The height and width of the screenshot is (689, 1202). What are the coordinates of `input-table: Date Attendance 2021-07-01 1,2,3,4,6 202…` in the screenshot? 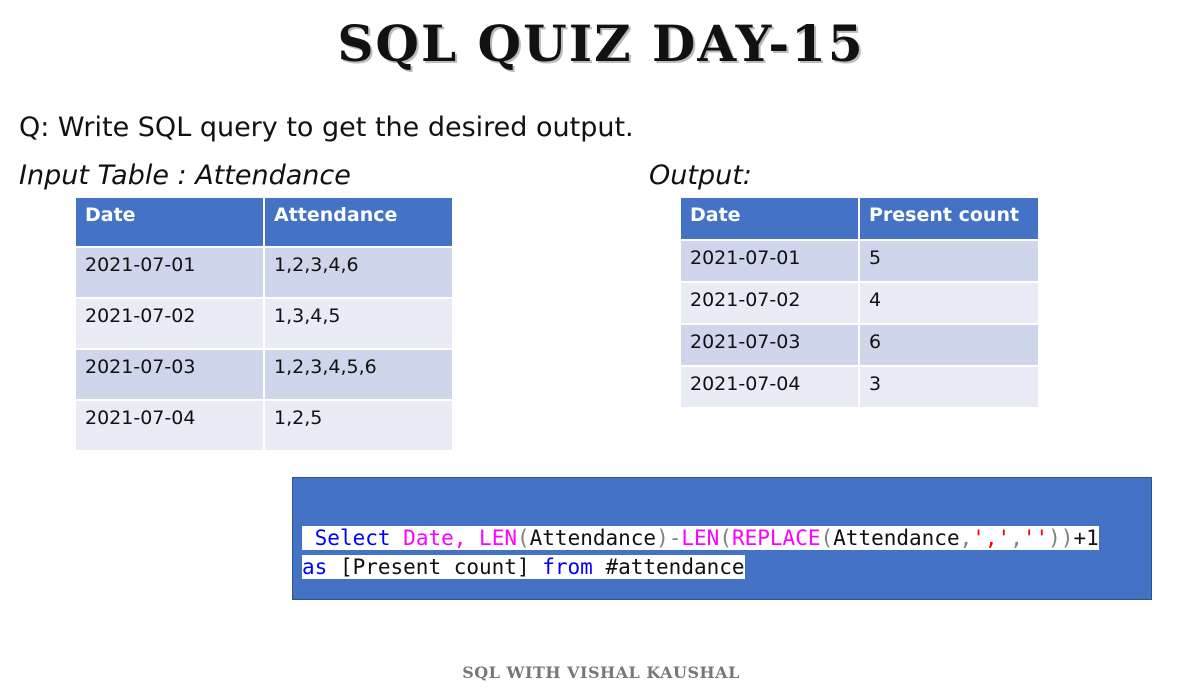 It's located at (264, 324).